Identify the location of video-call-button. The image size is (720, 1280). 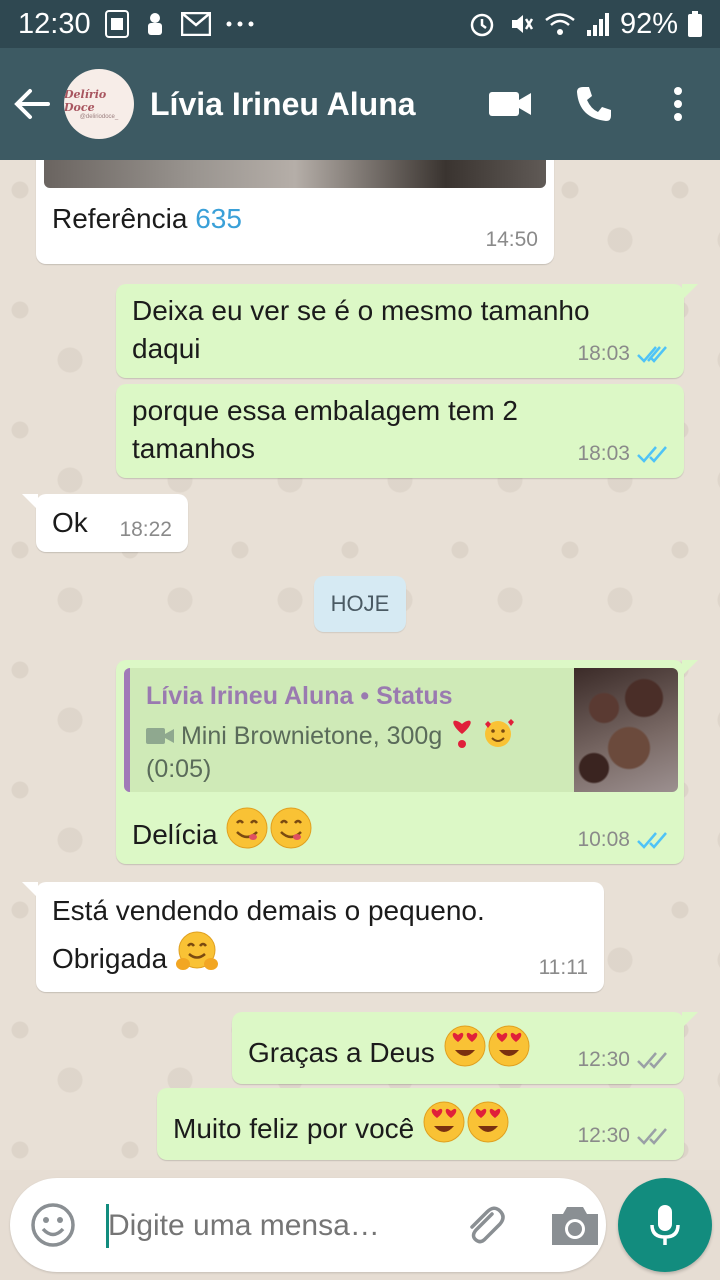
(510, 104).